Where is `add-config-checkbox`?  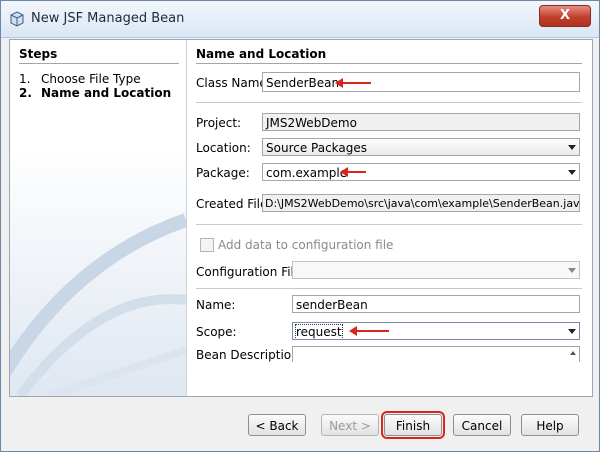
add-config-checkbox is located at coordinates (207, 245).